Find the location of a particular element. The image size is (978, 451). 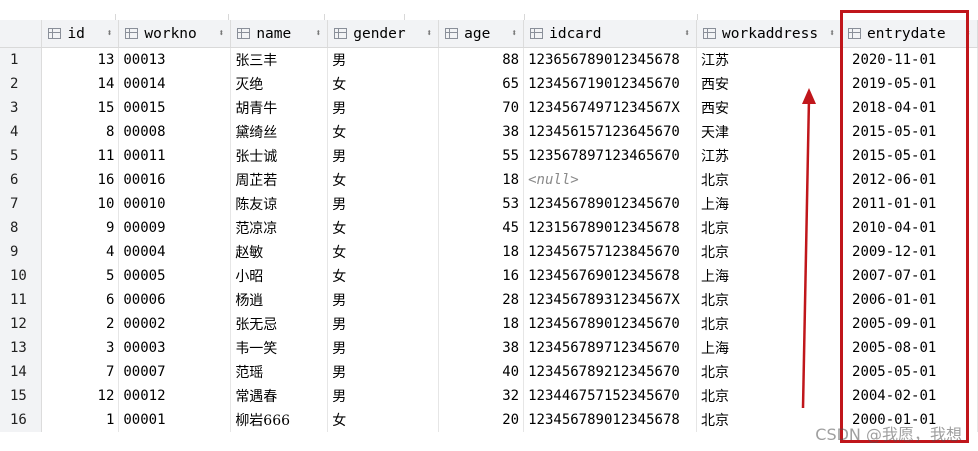

cell-idcard: 123456789012345670 is located at coordinates (610, 324).